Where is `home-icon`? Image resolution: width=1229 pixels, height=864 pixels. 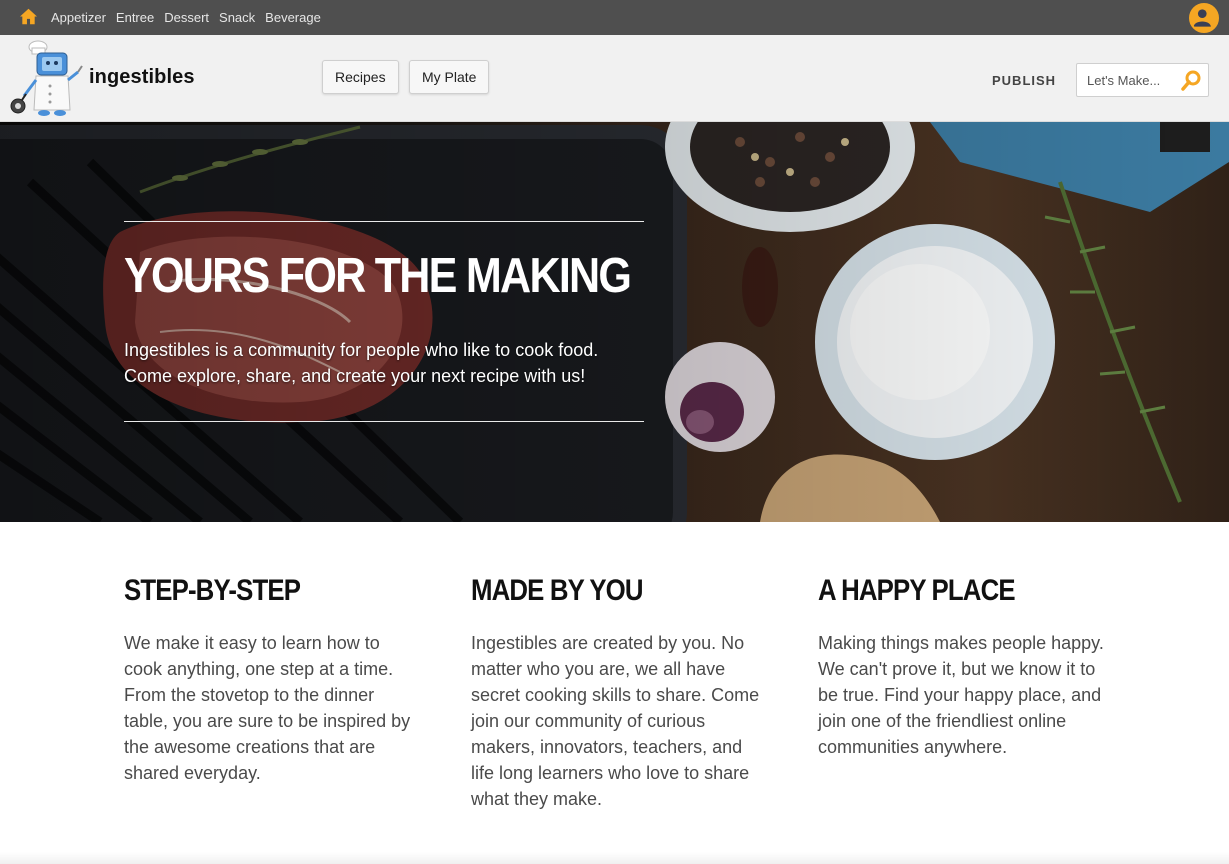
home-icon is located at coordinates (28, 16).